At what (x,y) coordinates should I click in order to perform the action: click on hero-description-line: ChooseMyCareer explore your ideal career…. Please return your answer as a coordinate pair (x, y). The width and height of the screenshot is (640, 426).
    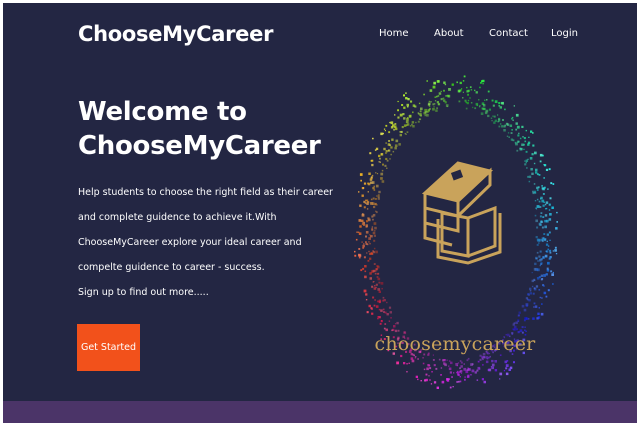
    Looking at the image, I should click on (190, 242).